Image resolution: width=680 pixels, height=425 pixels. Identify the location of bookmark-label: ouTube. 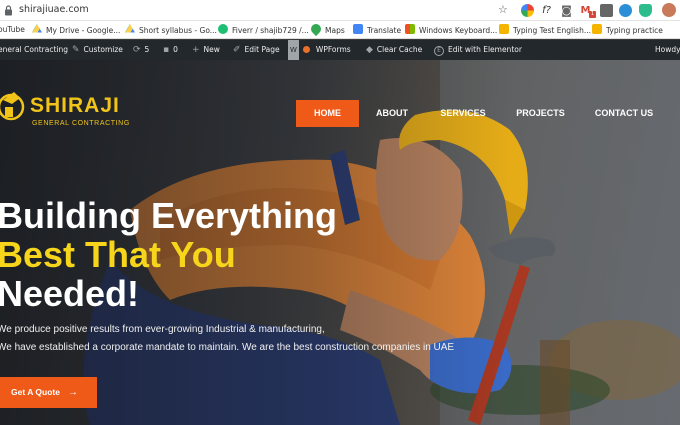
(12, 29).